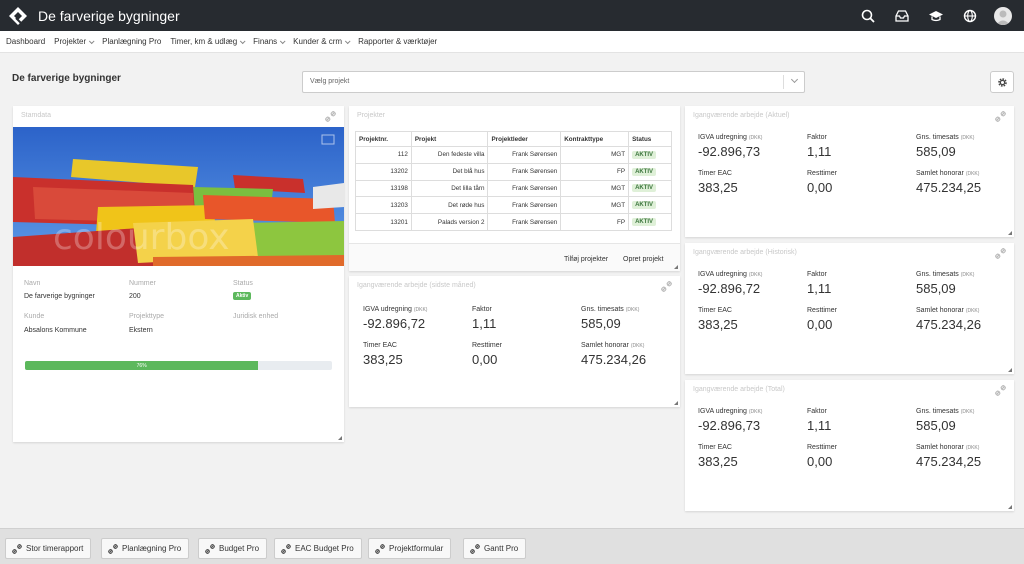 Image resolution: width=1024 pixels, height=564 pixels. What do you see at coordinates (449, 139) in the screenshot?
I see `column-header: Projekt` at bounding box center [449, 139].